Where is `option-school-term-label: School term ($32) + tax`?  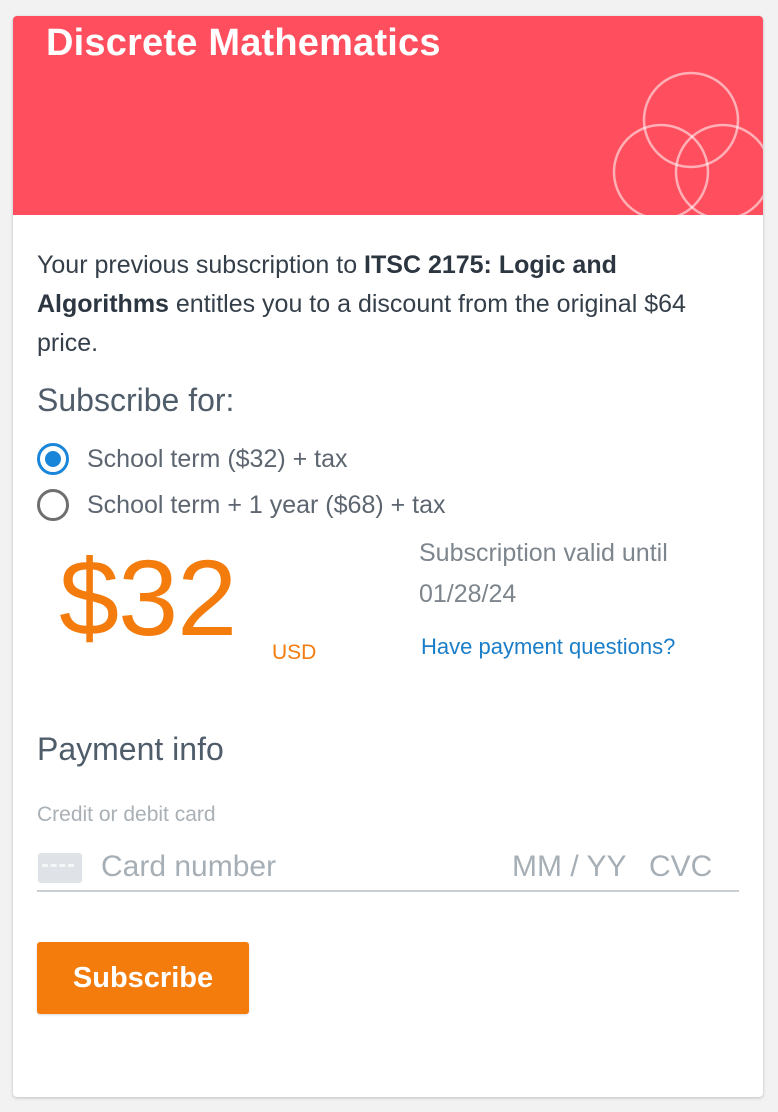
option-school-term-label: School term ($32) + tax is located at coordinates (217, 458).